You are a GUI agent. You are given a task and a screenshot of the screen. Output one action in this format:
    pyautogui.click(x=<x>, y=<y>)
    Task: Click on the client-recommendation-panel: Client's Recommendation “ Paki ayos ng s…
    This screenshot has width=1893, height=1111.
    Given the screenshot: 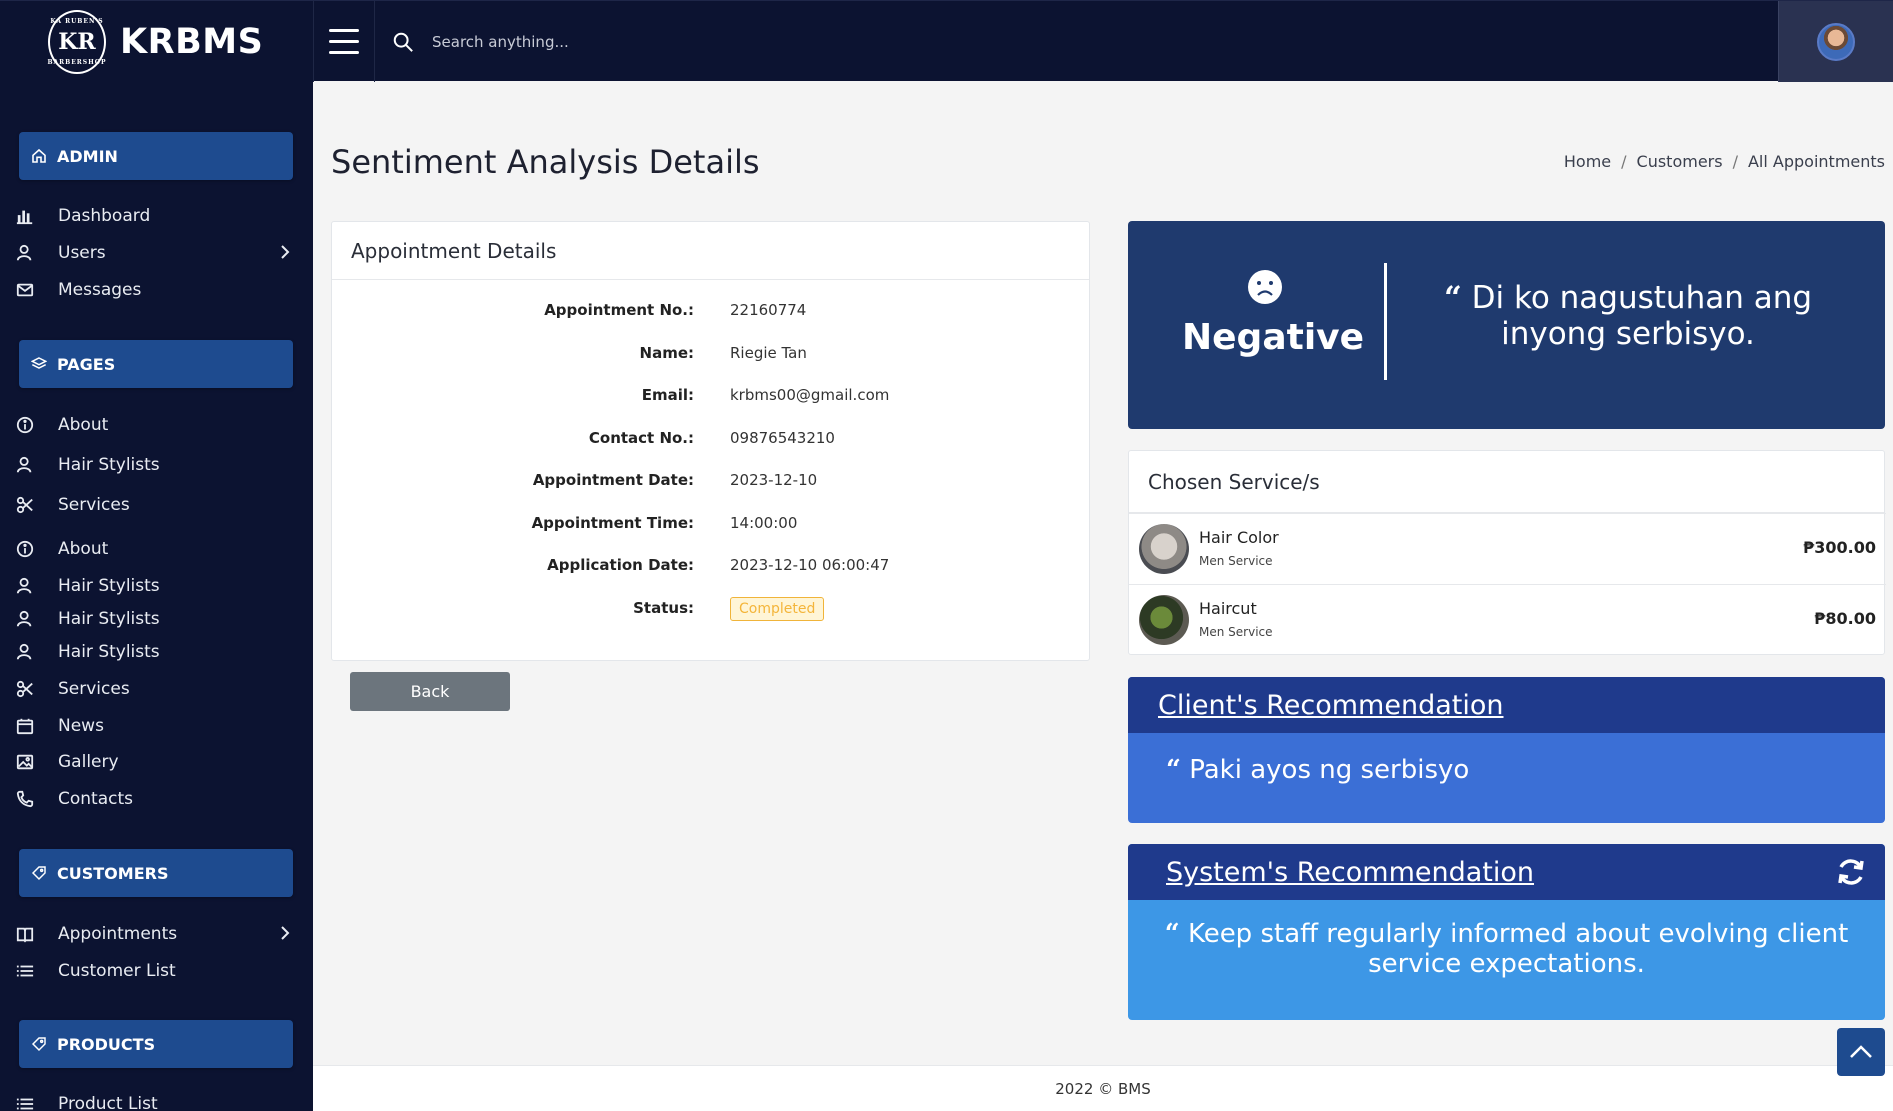 What is the action you would take?
    pyautogui.click(x=1506, y=750)
    